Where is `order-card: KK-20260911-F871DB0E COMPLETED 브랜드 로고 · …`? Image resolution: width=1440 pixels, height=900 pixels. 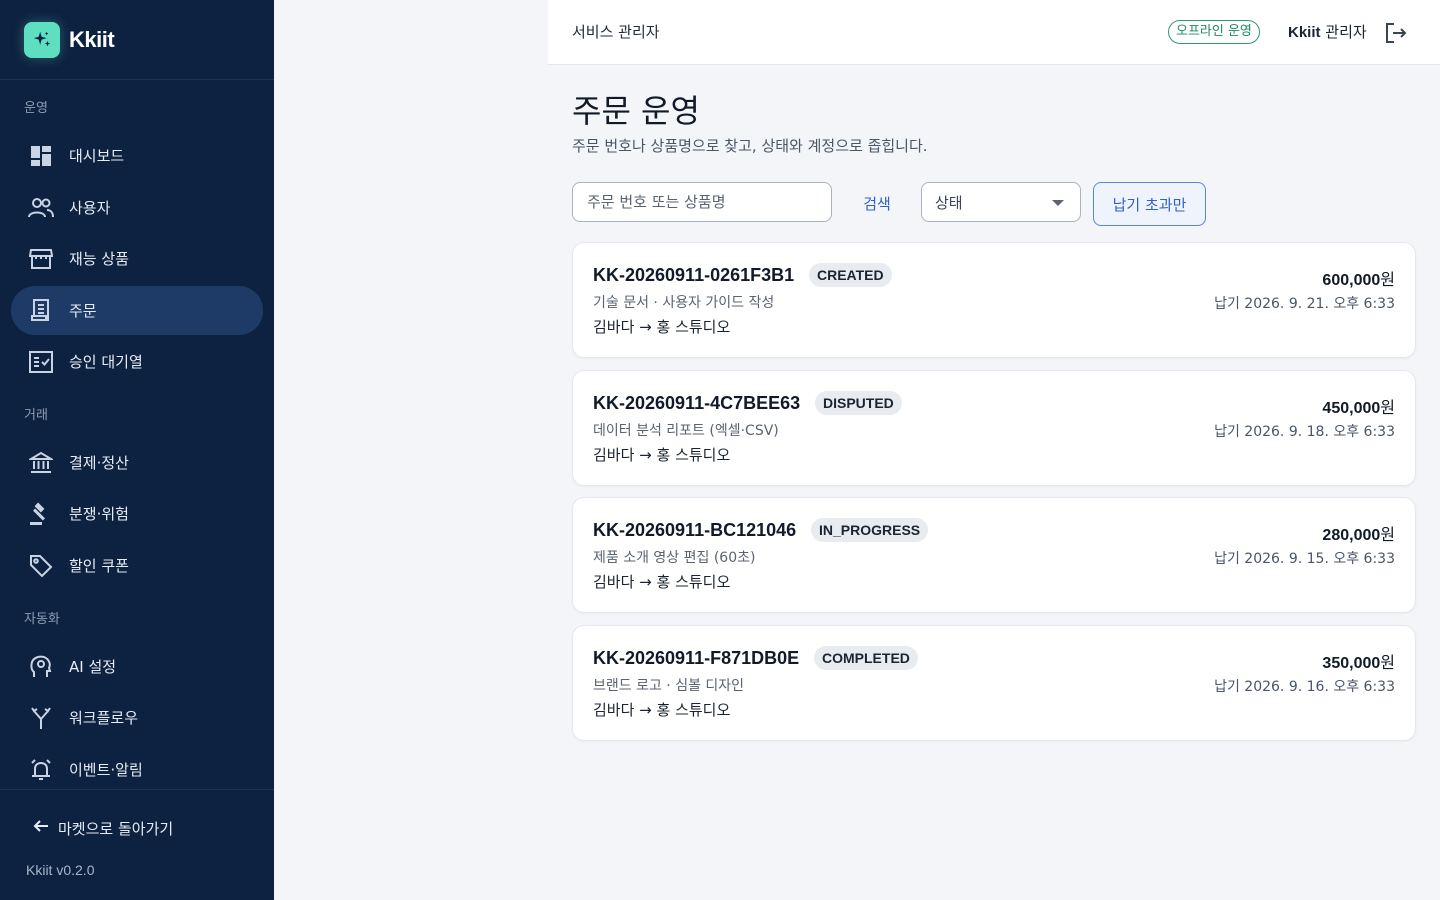
order-card: KK-20260911-F871DB0E COMPLETED 브랜드 로고 · … is located at coordinates (994, 683).